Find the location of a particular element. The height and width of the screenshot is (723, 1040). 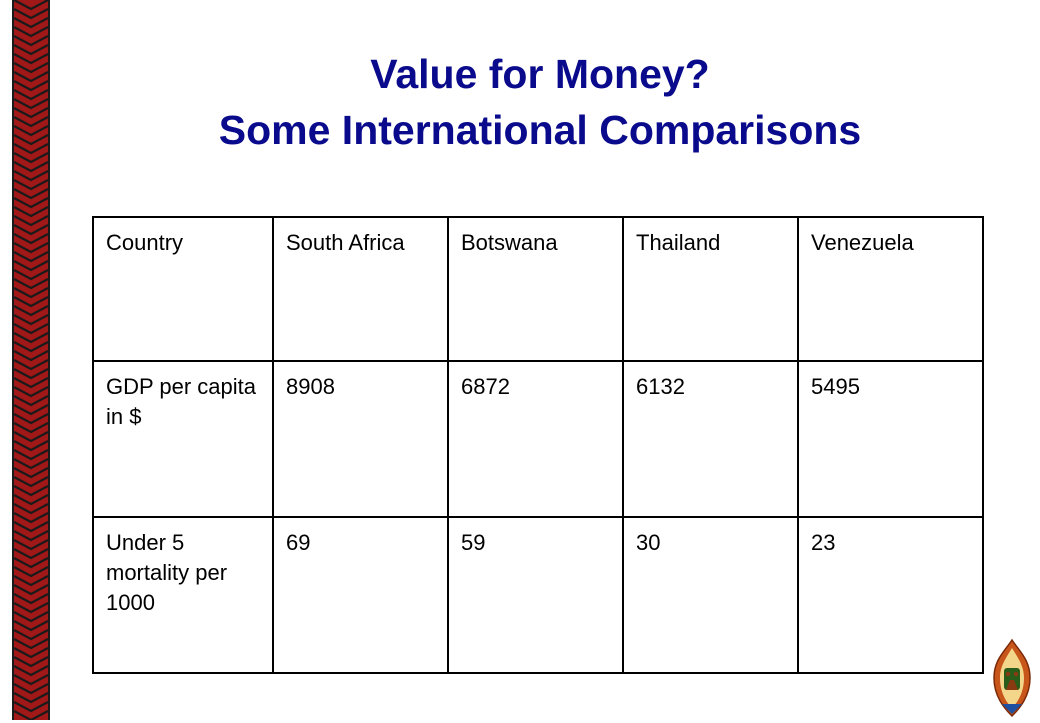

table-cell: 69 is located at coordinates (360, 595).